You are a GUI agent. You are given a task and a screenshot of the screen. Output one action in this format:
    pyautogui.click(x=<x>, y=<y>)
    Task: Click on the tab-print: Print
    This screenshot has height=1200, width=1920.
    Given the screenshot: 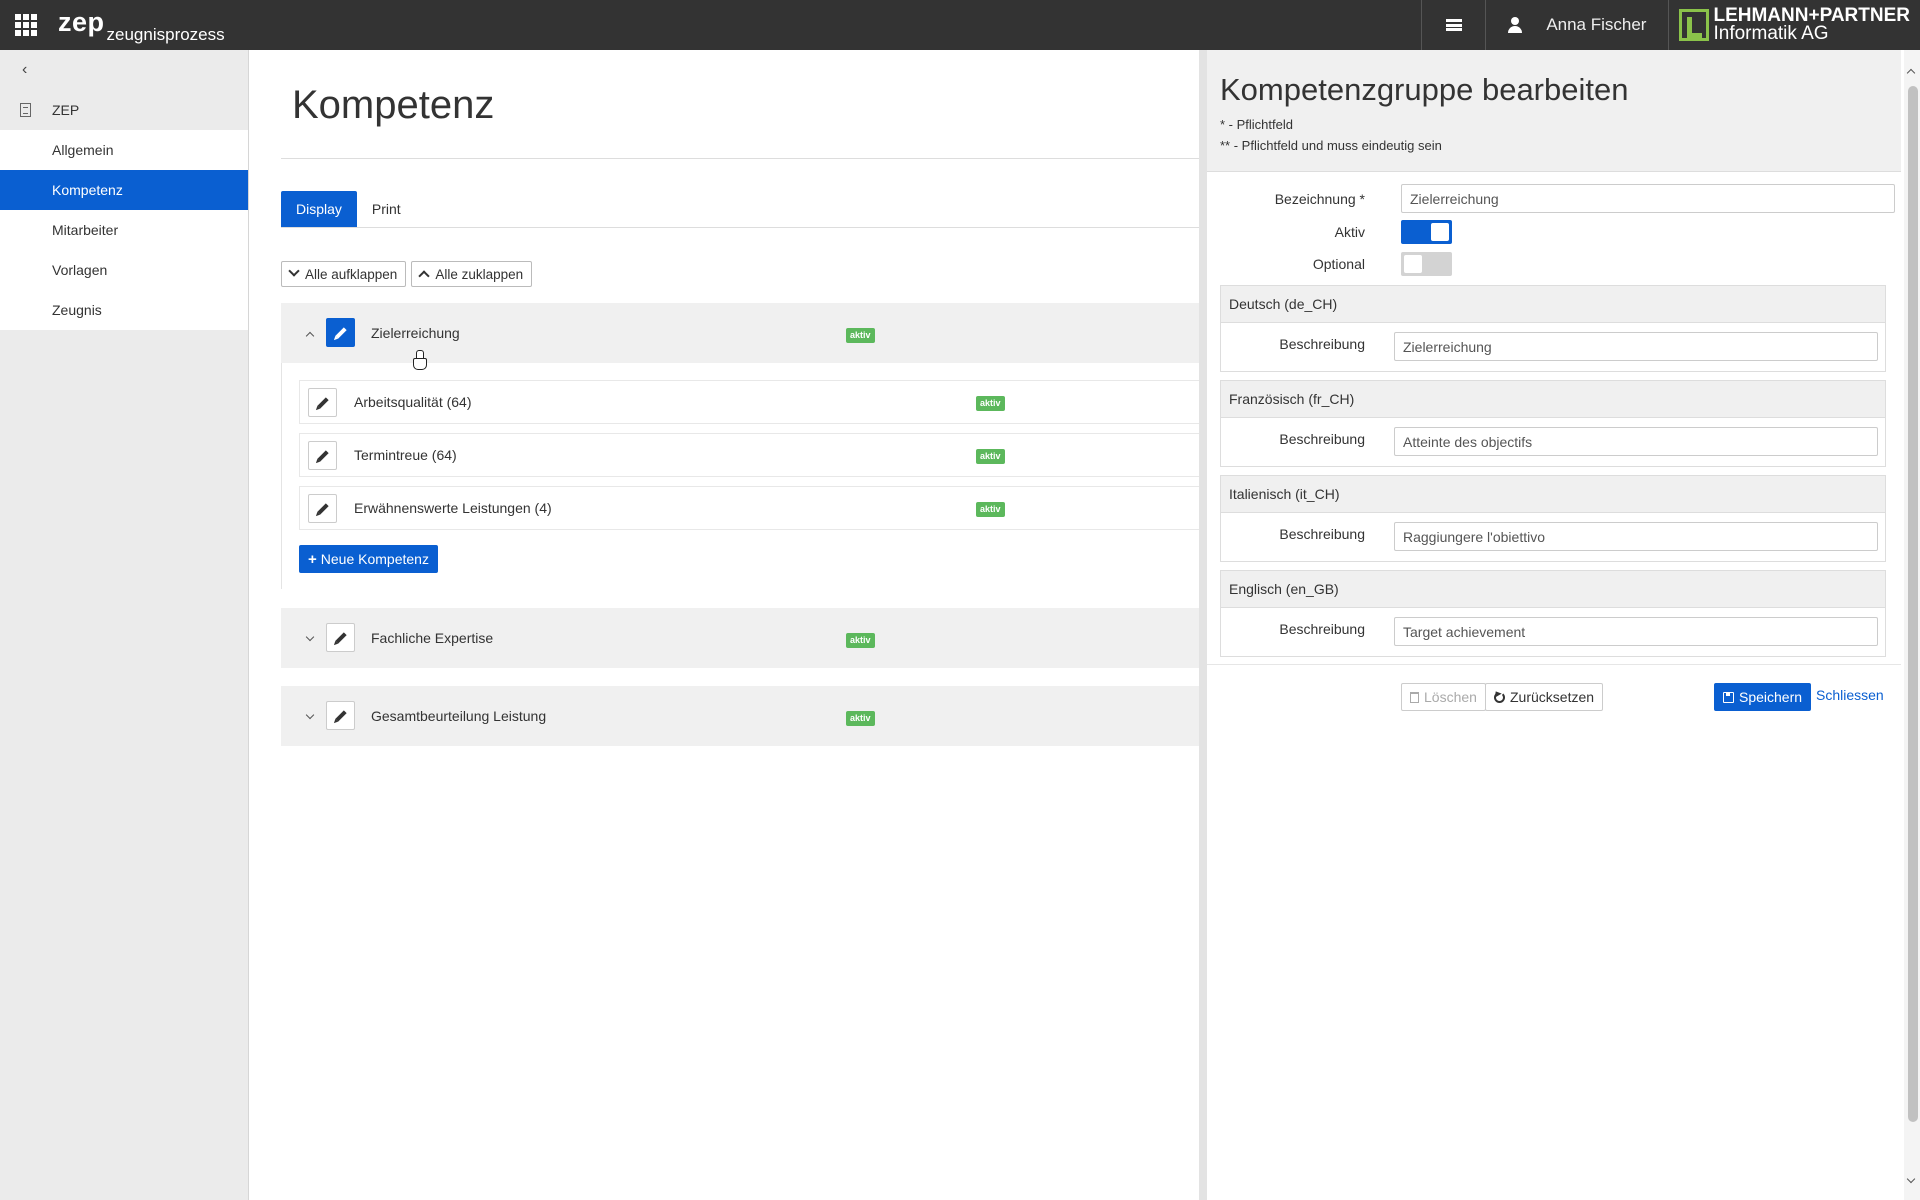 What is the action you would take?
    pyautogui.click(x=386, y=209)
    